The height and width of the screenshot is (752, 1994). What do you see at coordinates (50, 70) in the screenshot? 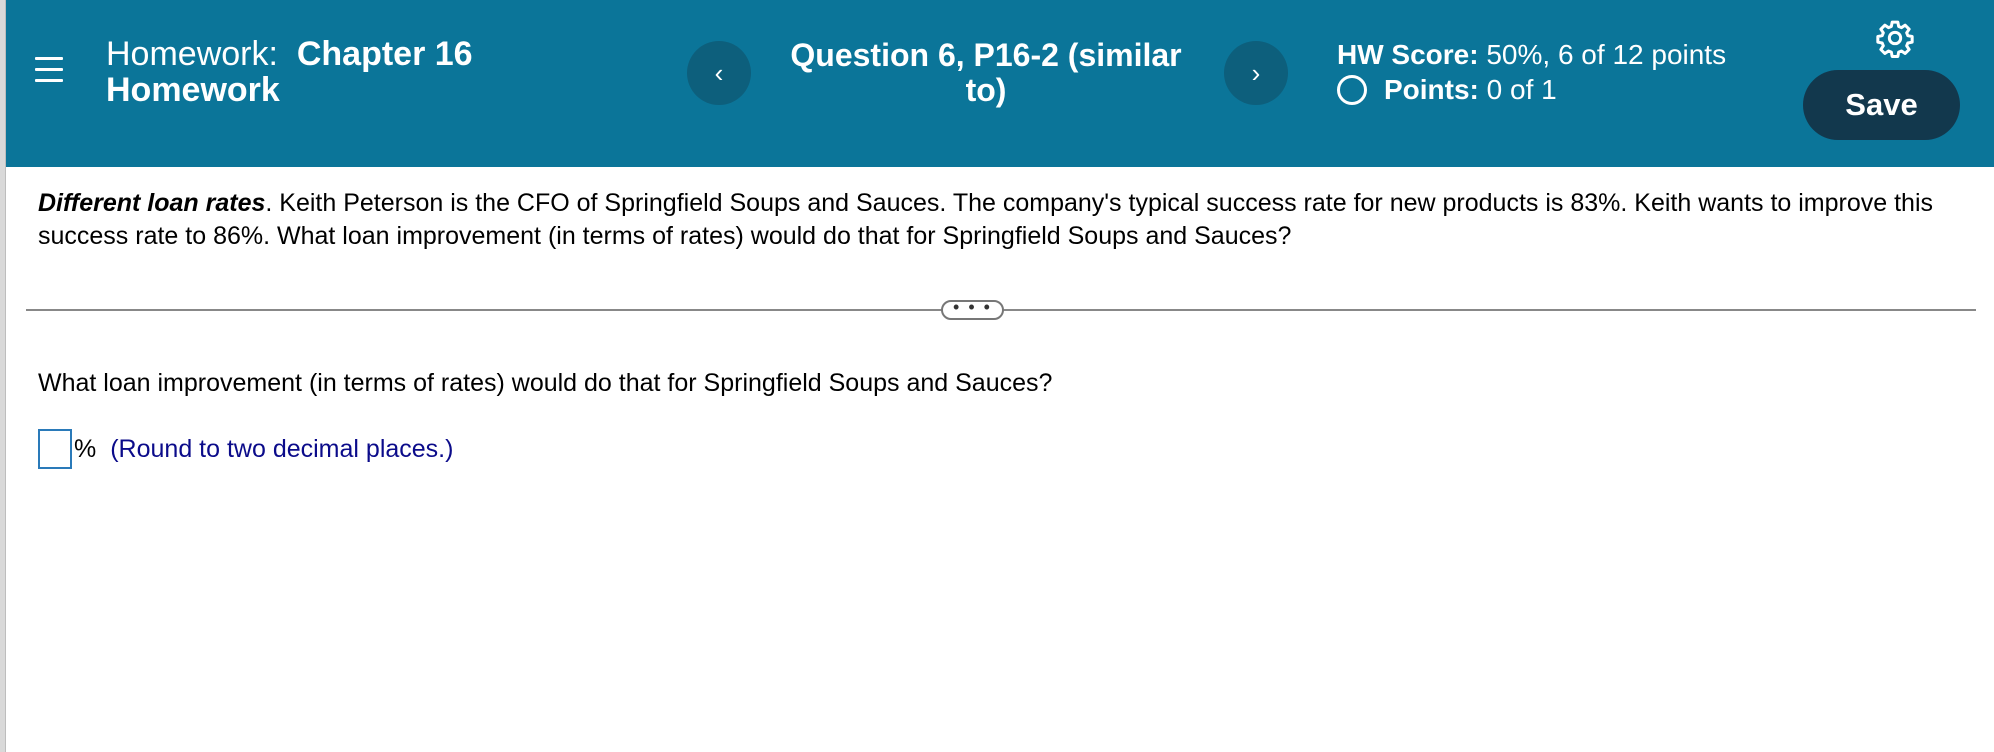
I see `menu-icon` at bounding box center [50, 70].